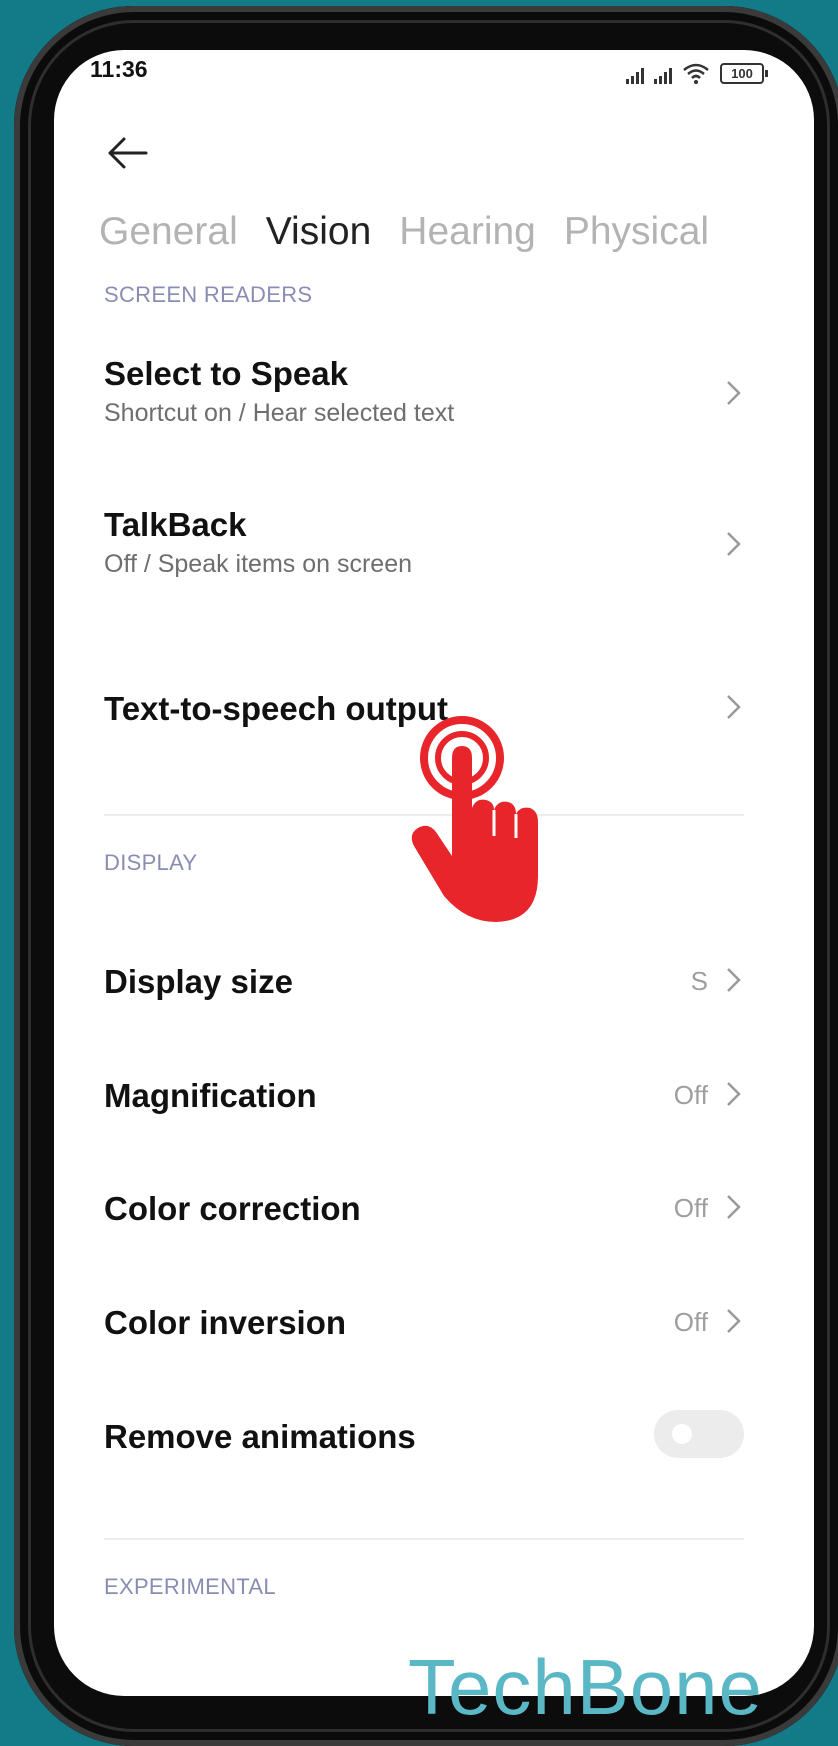 The width and height of the screenshot is (838, 1746). Describe the element at coordinates (119, 69) in the screenshot. I see `status-time: 11:36` at that location.